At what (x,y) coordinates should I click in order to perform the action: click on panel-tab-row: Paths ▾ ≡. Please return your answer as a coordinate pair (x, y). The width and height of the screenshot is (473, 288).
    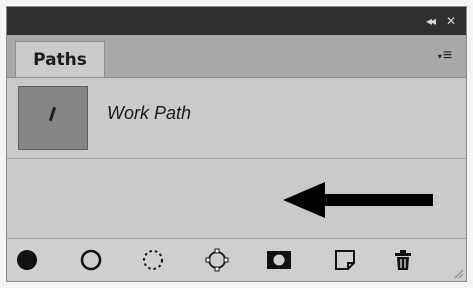
    Looking at the image, I should click on (236, 56).